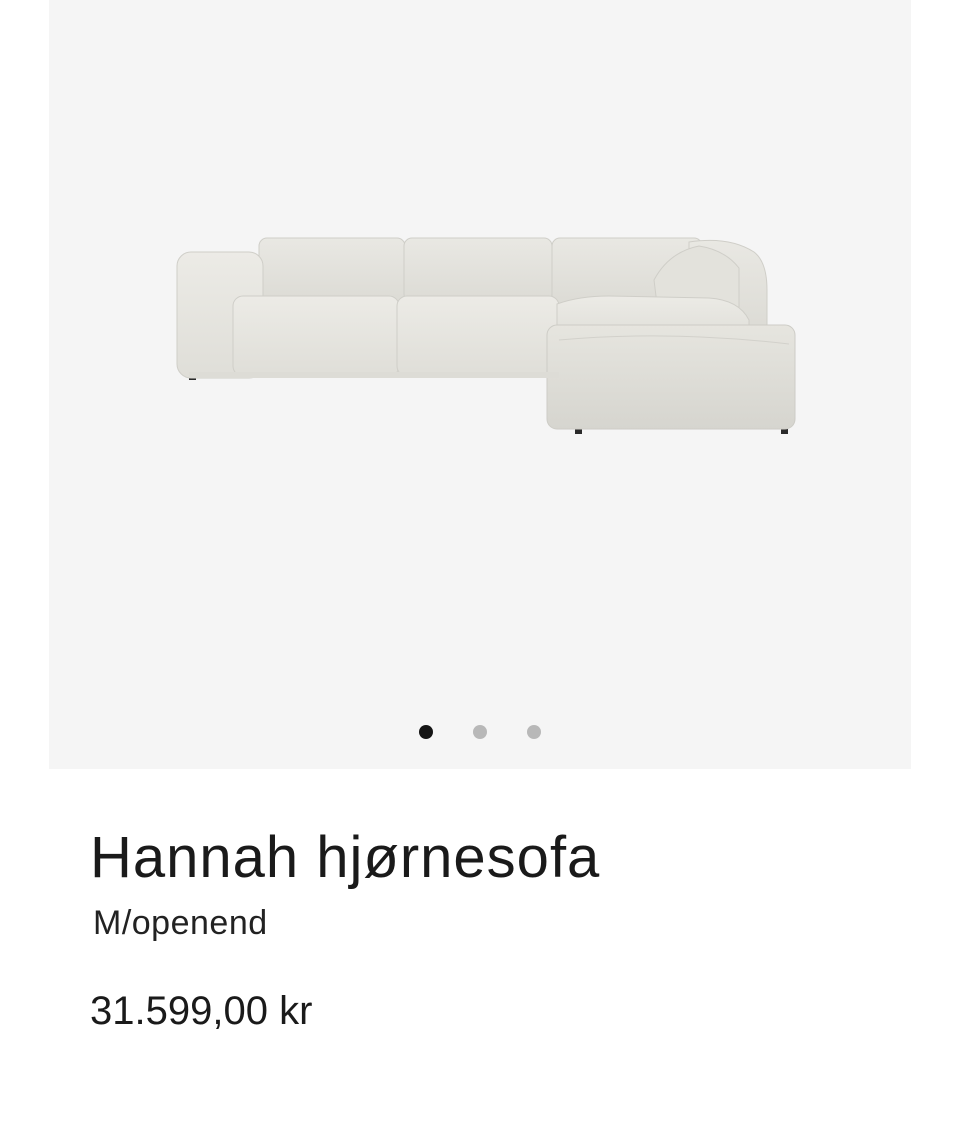 This screenshot has height=1137, width=960. I want to click on carousel-pagination, so click(480, 733).